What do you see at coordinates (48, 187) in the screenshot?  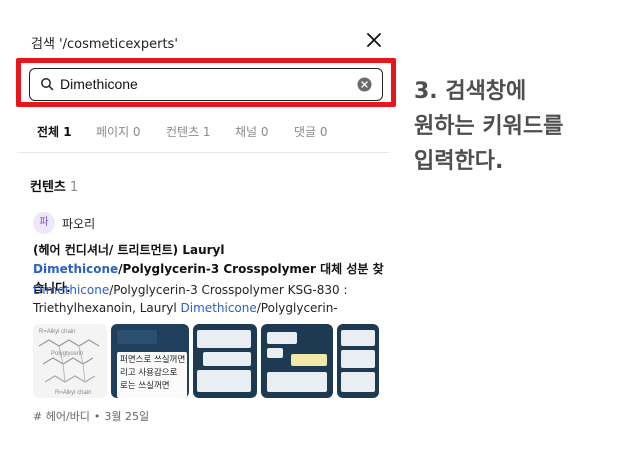 I see `section-title-label: 컨텐츠` at bounding box center [48, 187].